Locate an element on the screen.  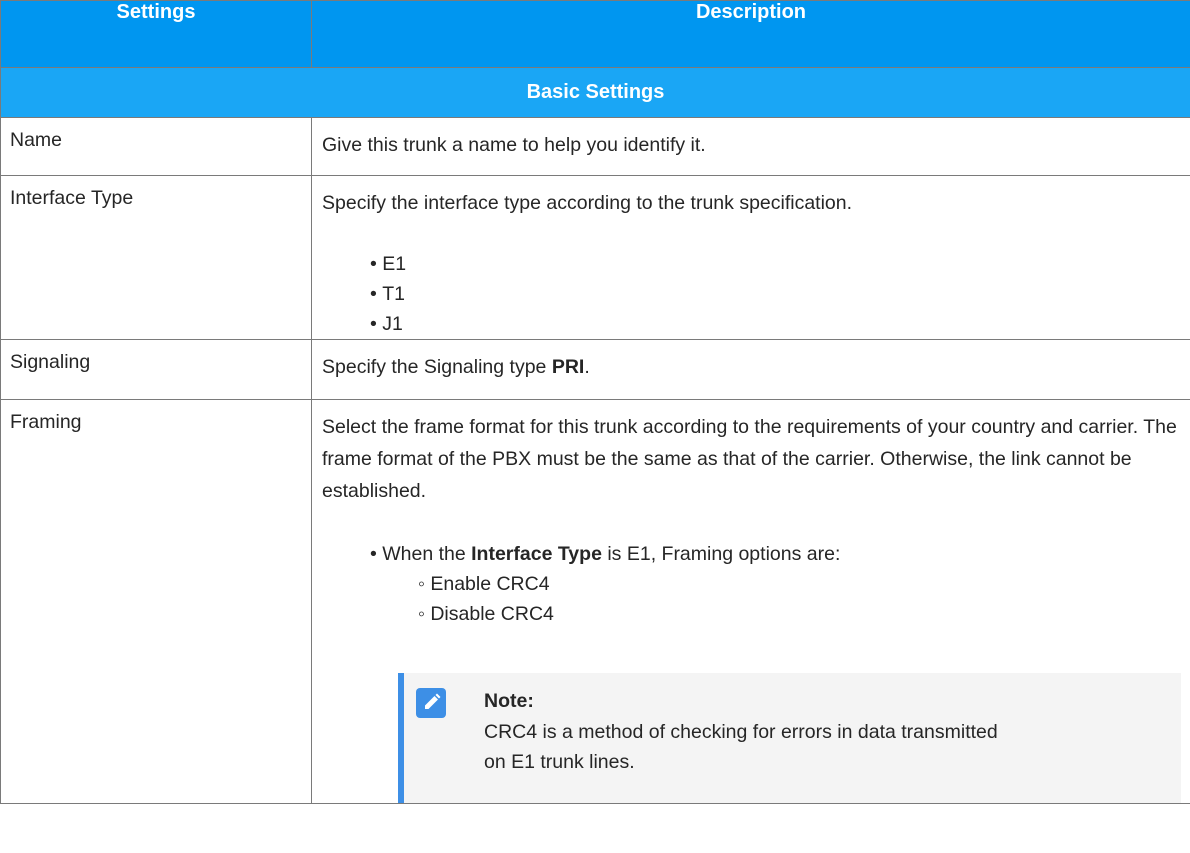
list-item: Enable CRC4 is located at coordinates (799, 584).